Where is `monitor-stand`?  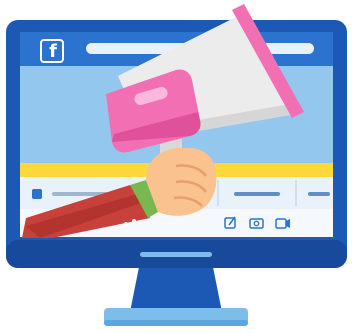 monitor-stand is located at coordinates (176, 287).